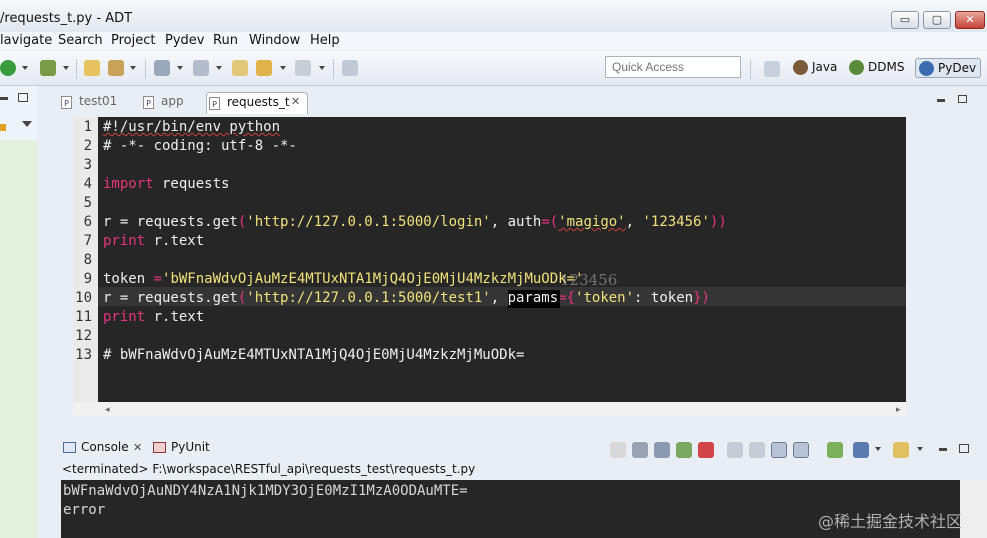  I want to click on line-number: 11, so click(83, 317).